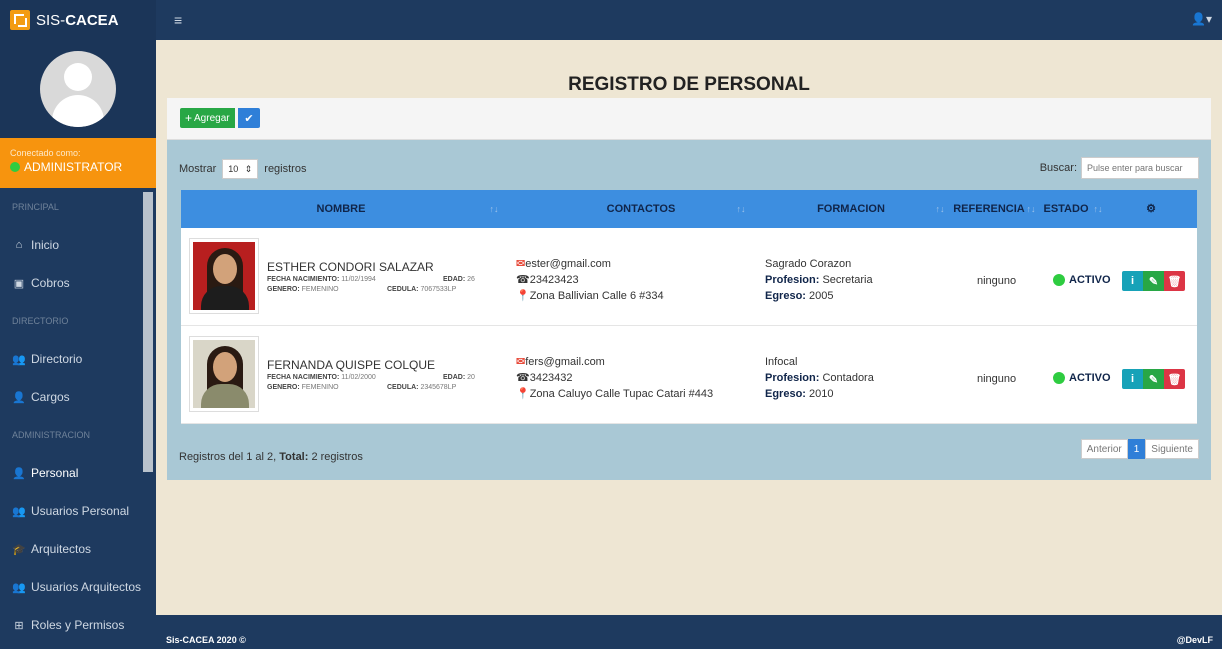  I want to click on next-page-button: Siguiente, so click(1172, 449).